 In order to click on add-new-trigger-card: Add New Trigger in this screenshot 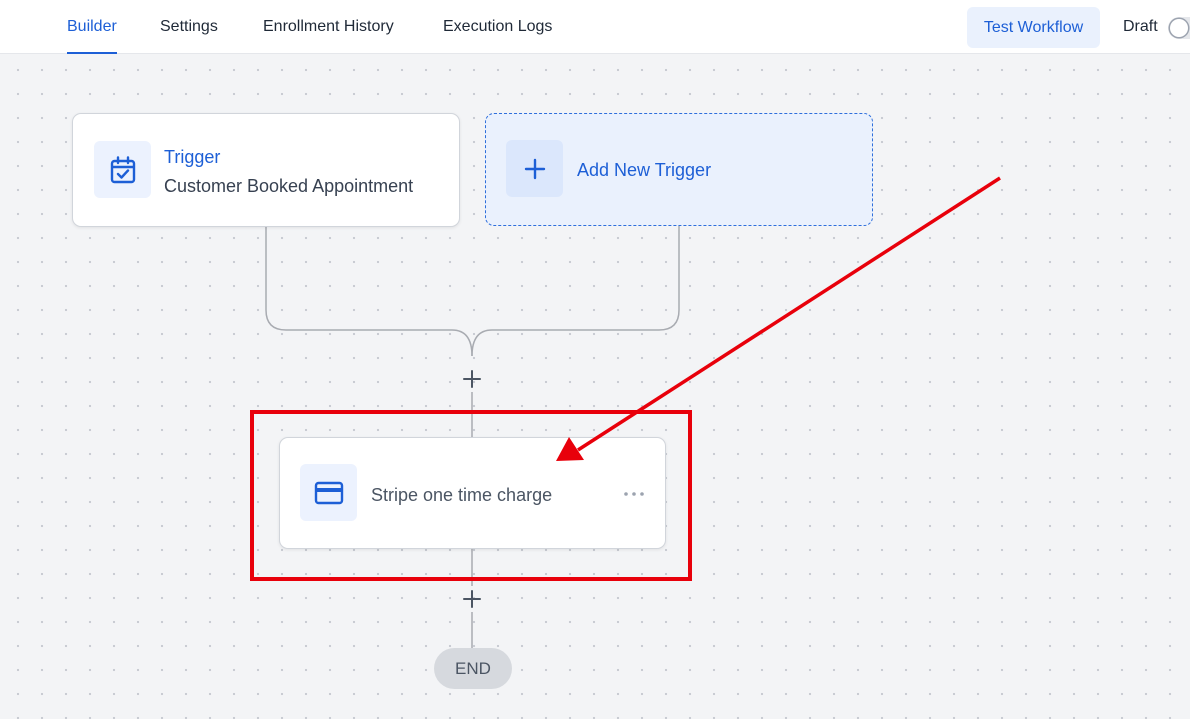, I will do `click(679, 169)`.